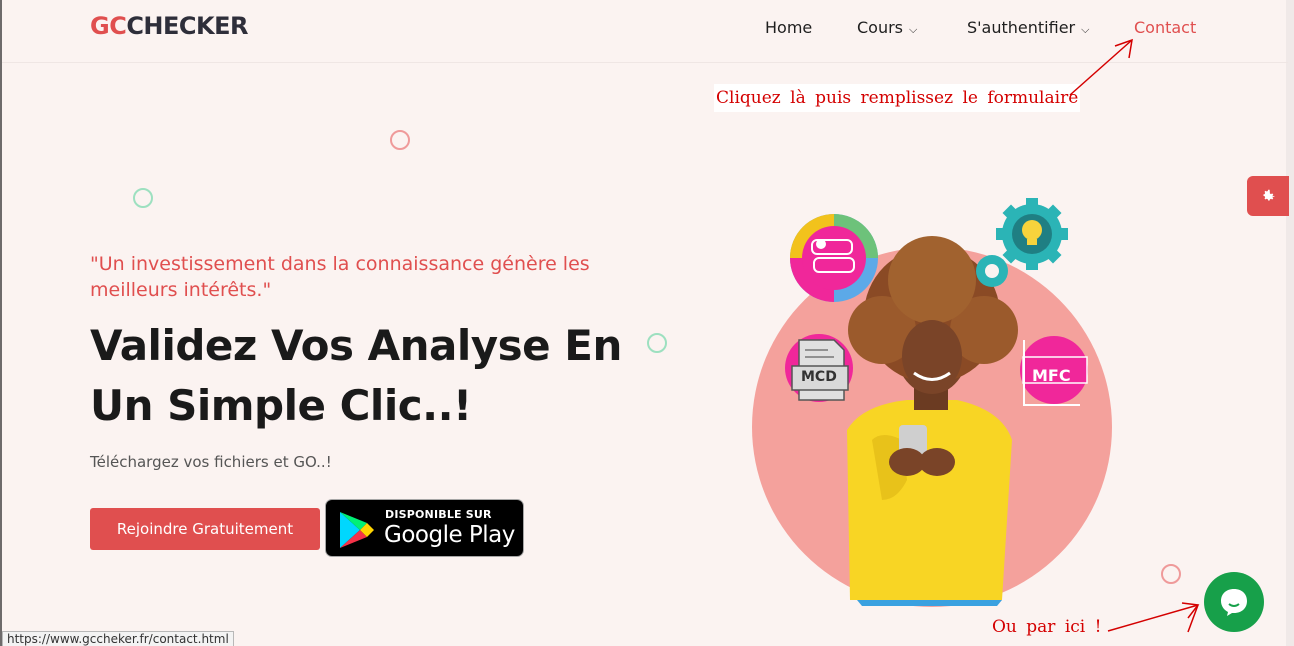  I want to click on chat-button, so click(1234, 602).